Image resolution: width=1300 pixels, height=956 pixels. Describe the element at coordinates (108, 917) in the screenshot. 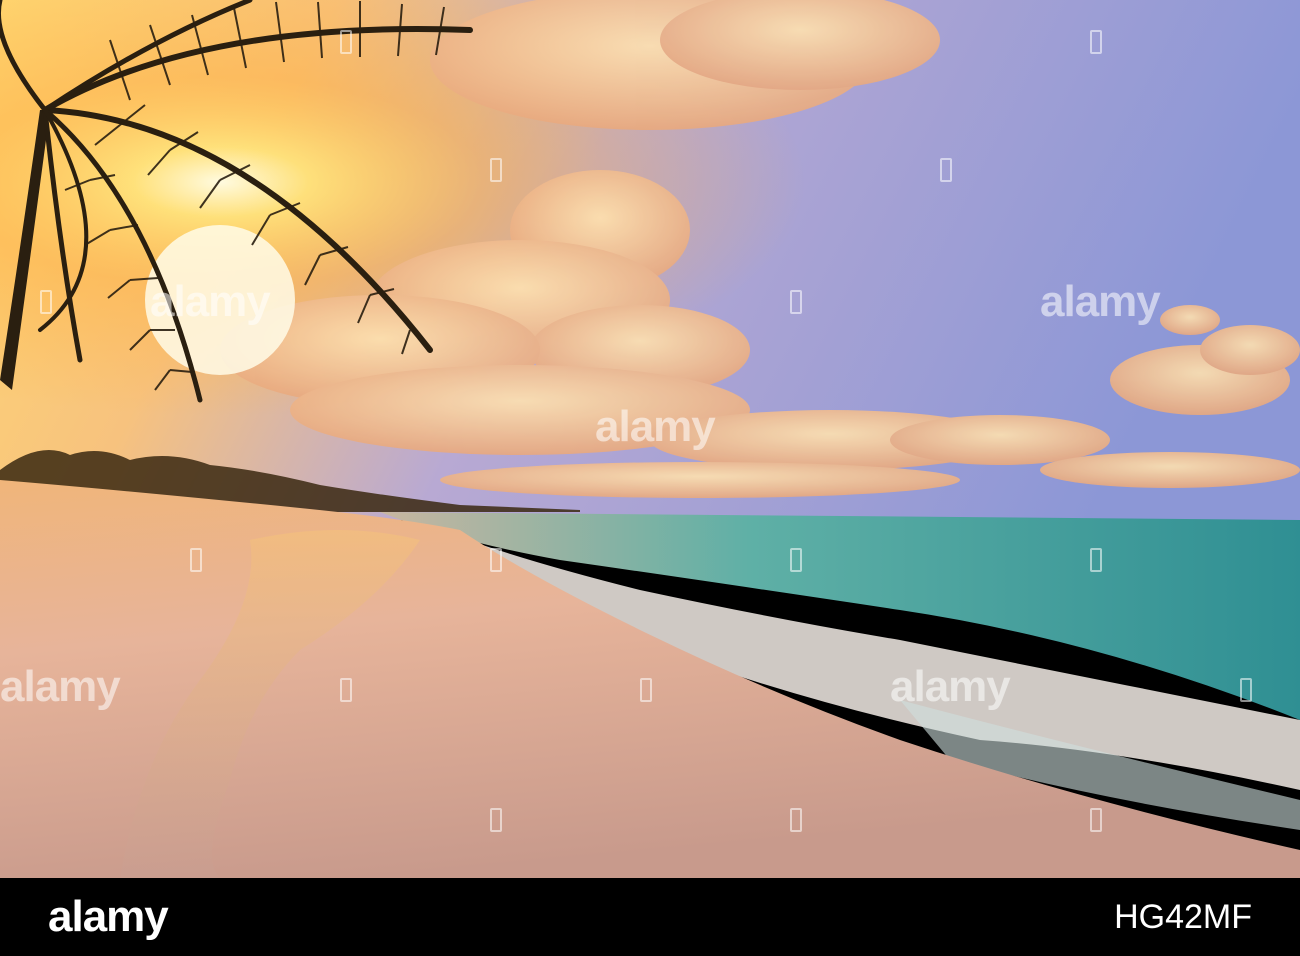

I see `alamy-logo: alamy` at that location.